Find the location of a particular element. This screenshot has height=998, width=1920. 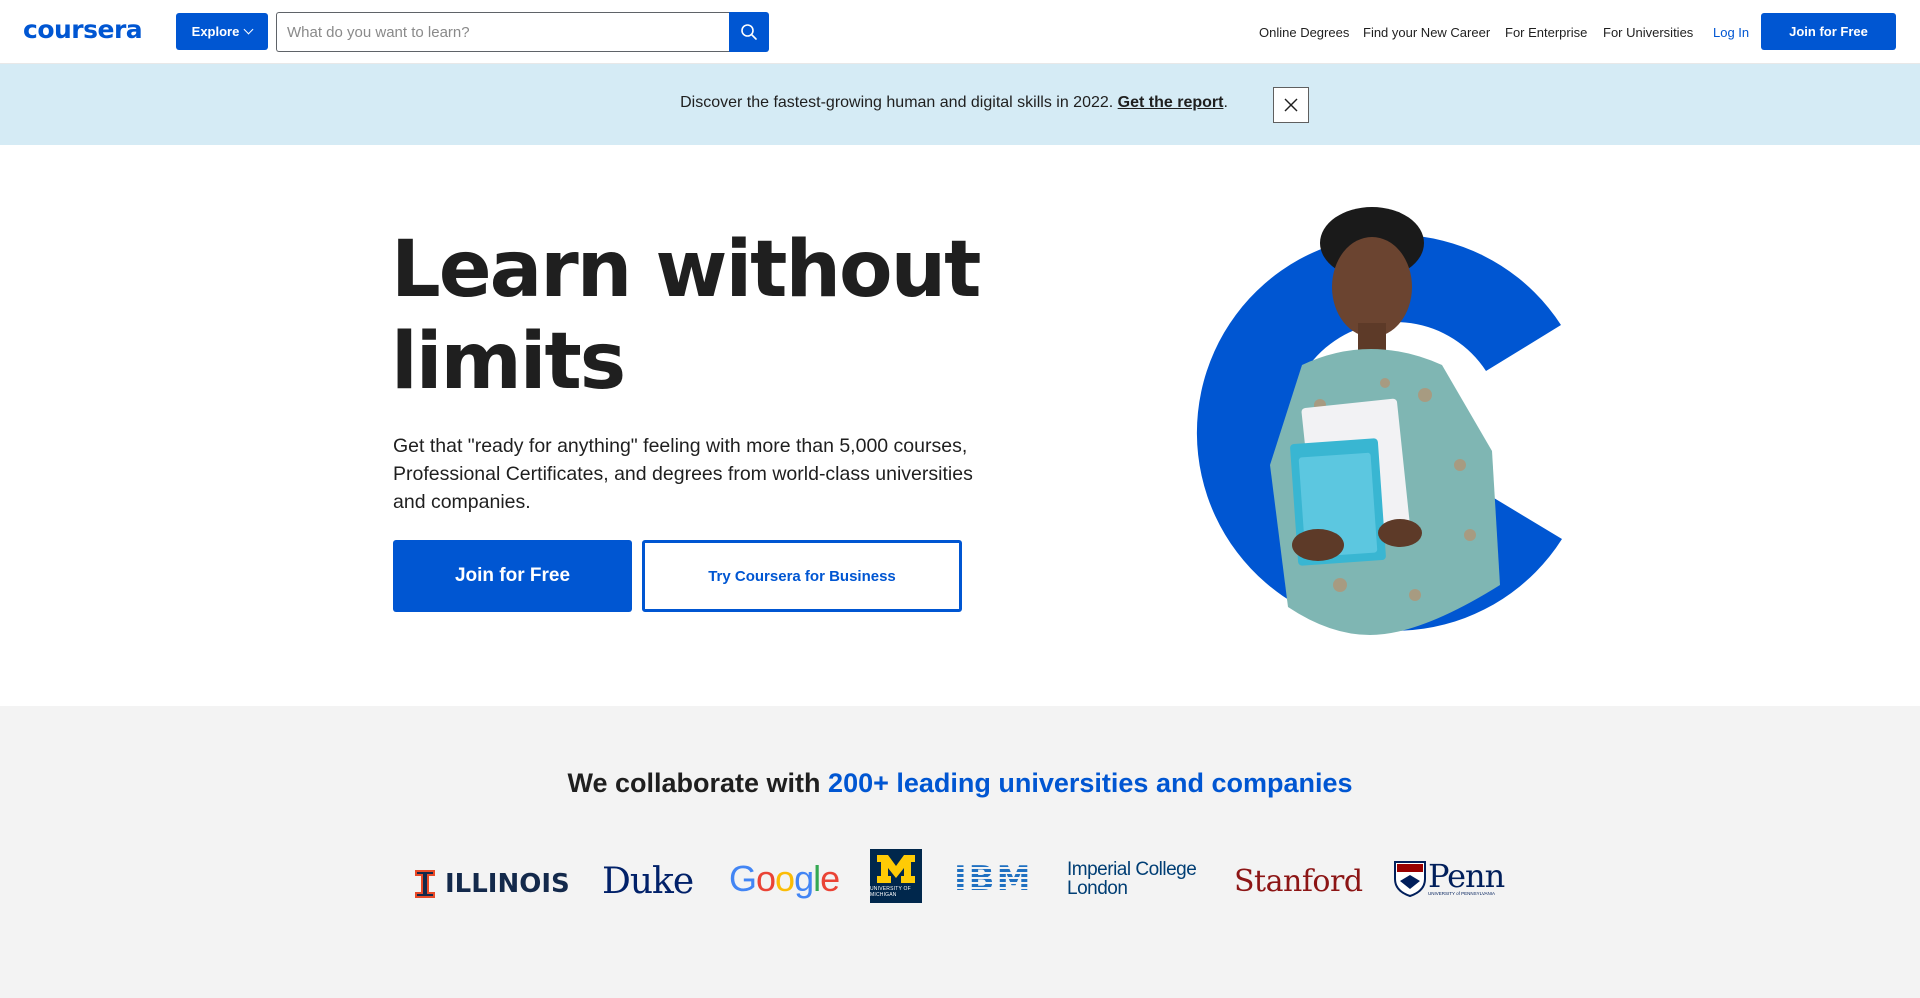

stanford-wordmark: Stanford is located at coordinates (1298, 881).